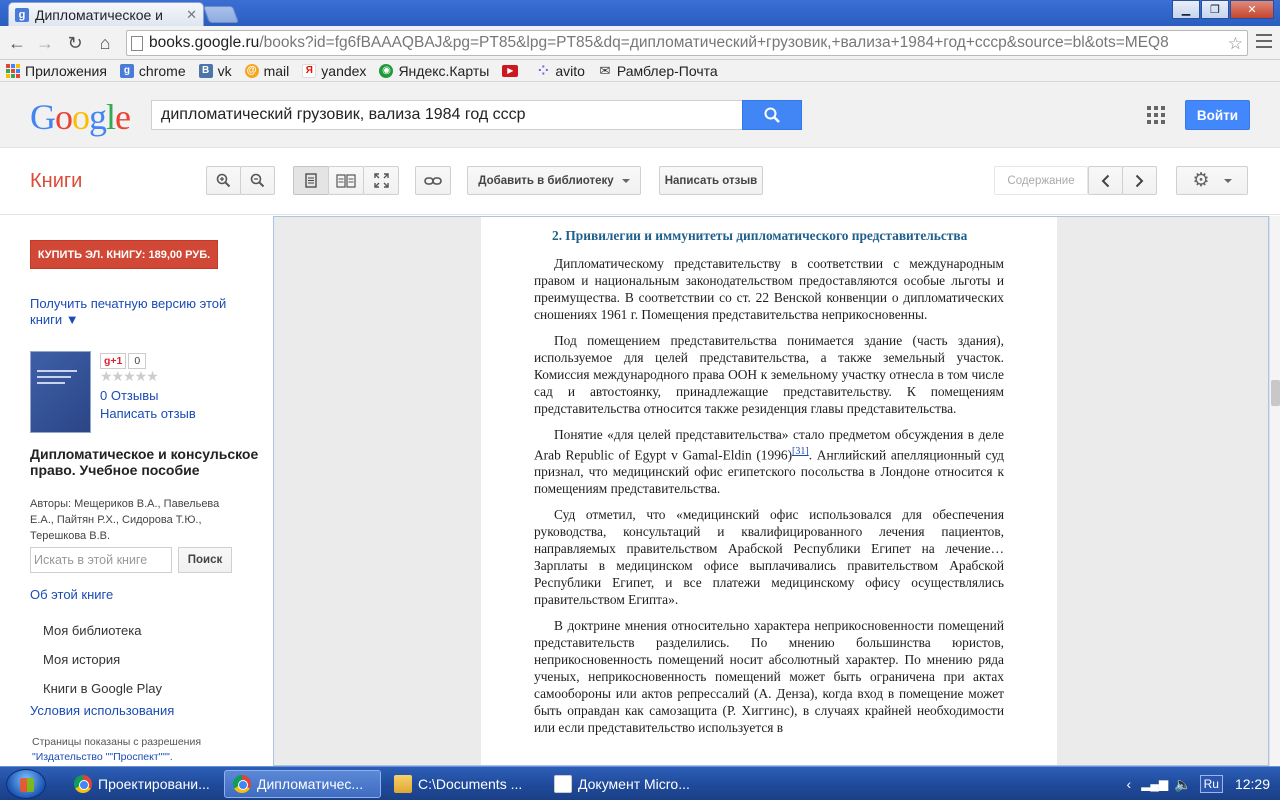  I want to click on tab-title: Дипломатическое и, so click(99, 14).